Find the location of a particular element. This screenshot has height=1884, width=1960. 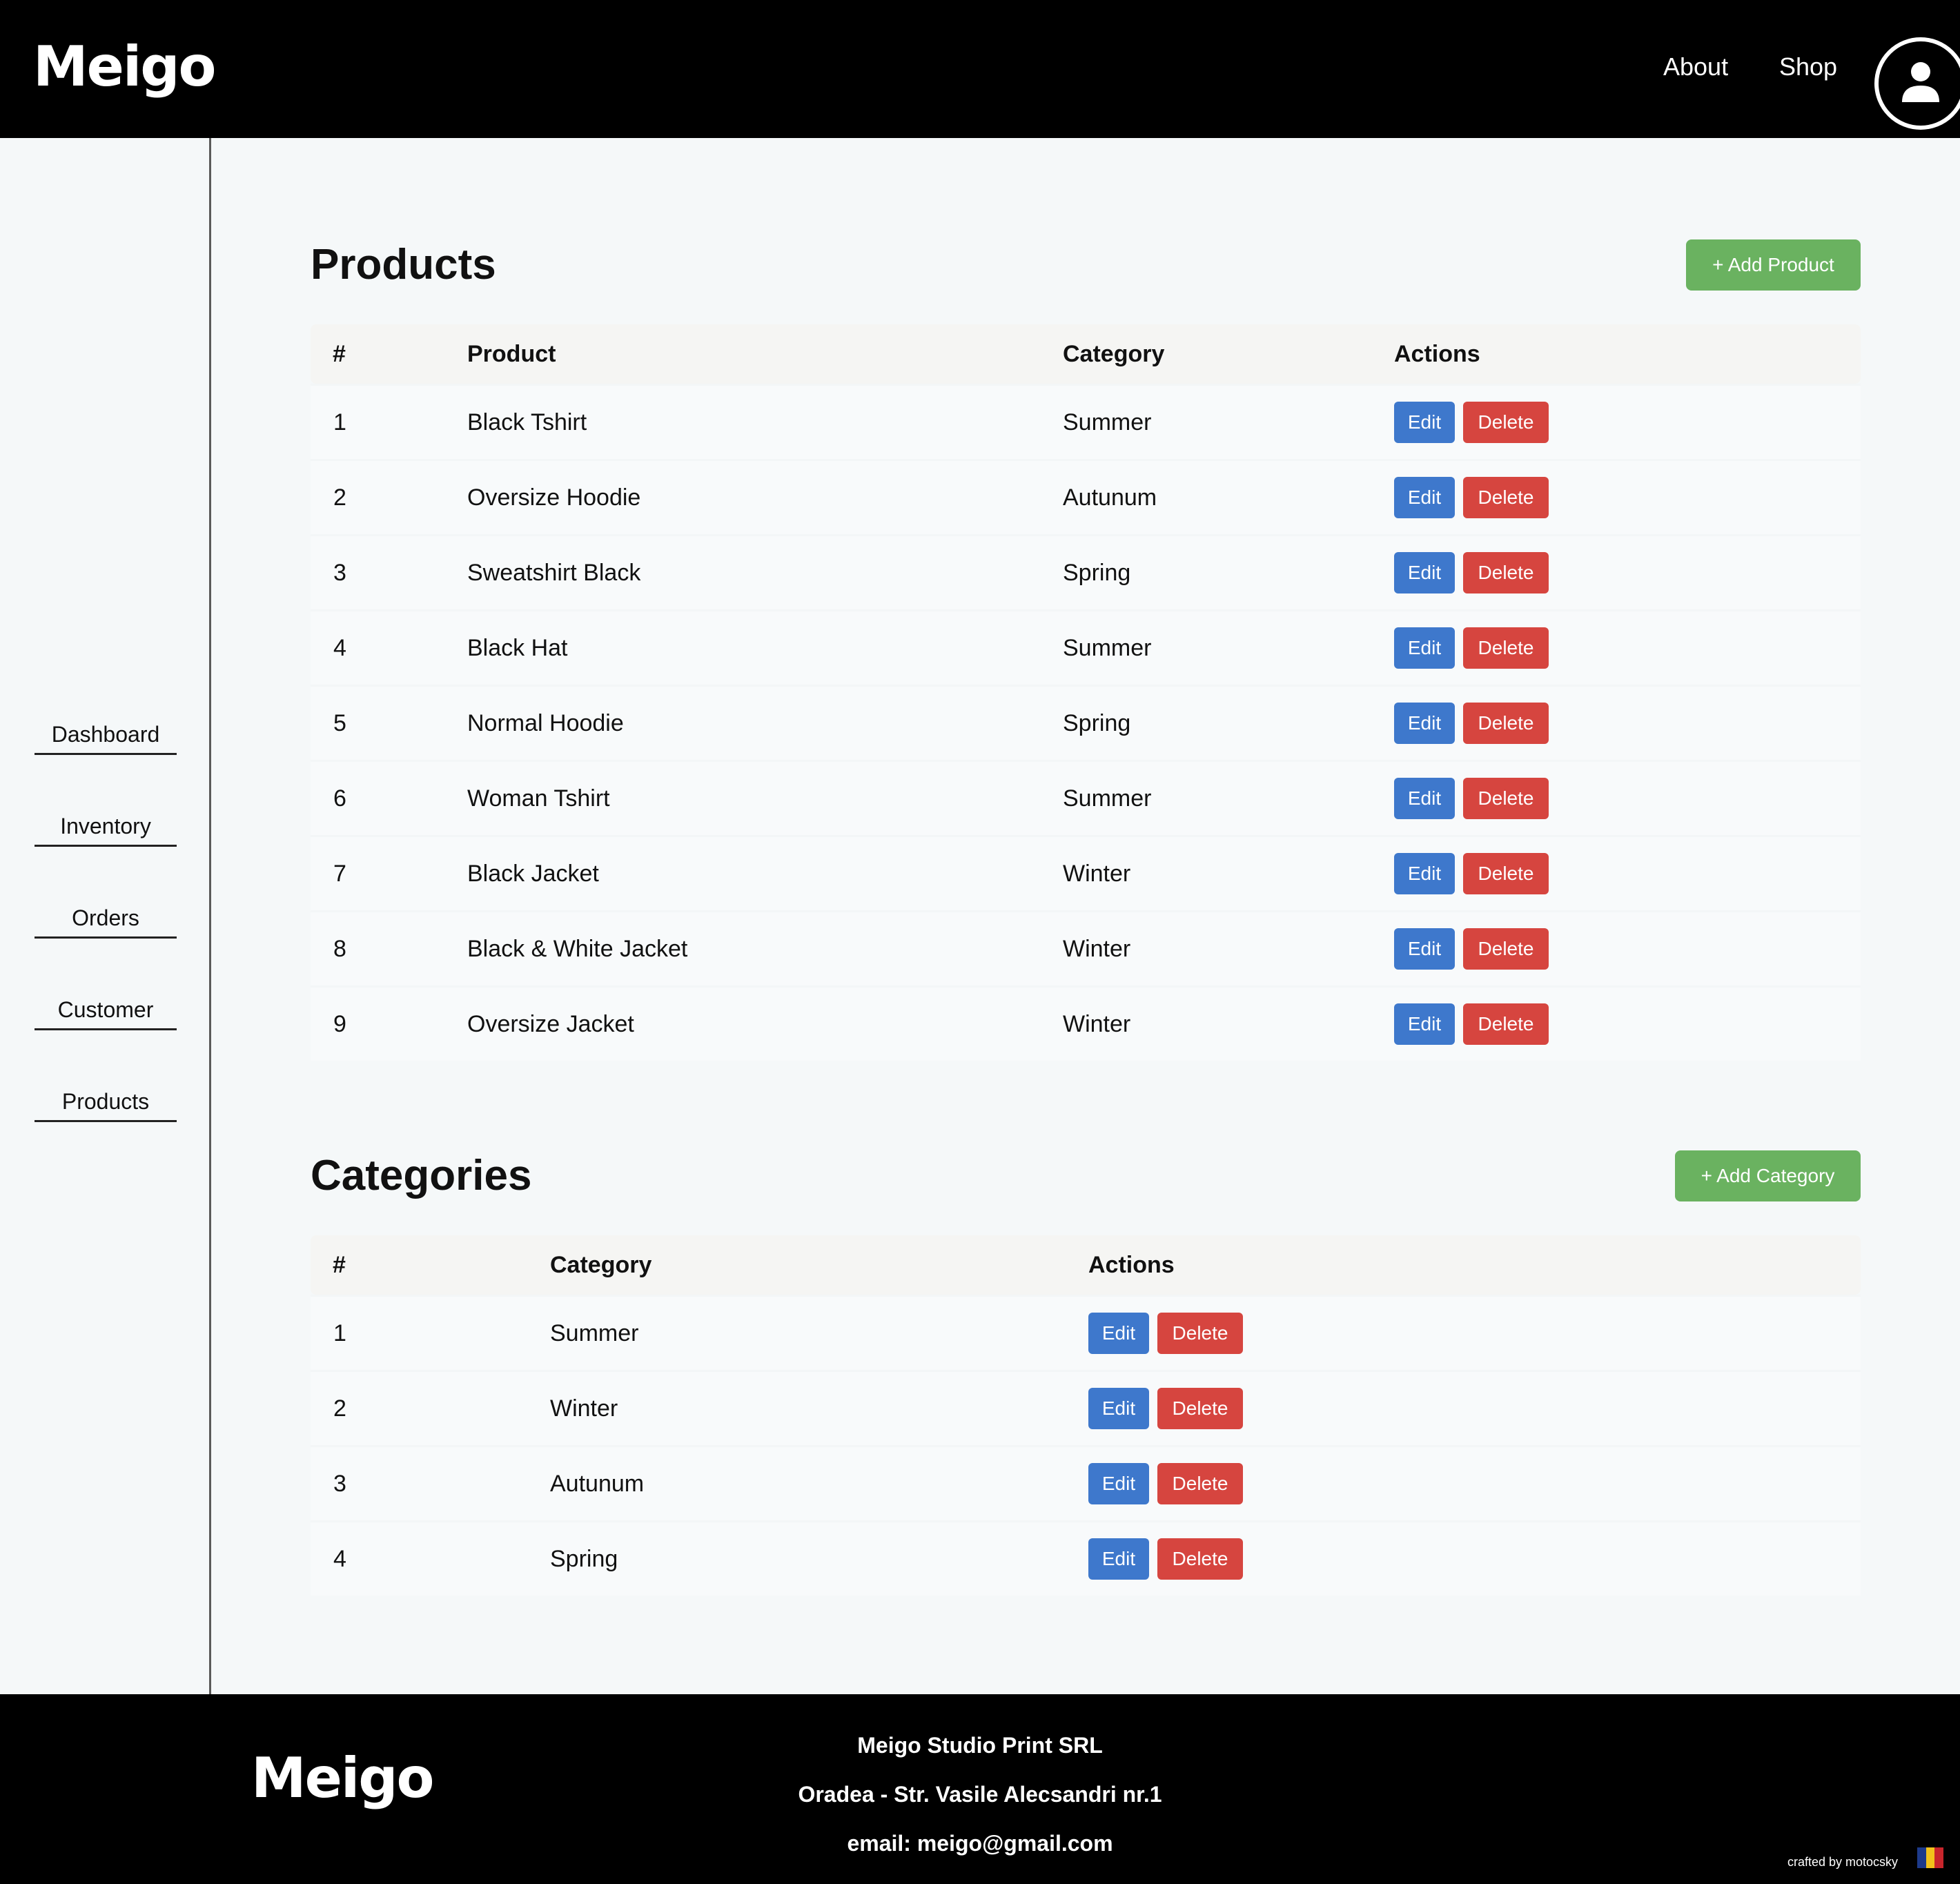

category-name: Winter is located at coordinates (584, 1408).